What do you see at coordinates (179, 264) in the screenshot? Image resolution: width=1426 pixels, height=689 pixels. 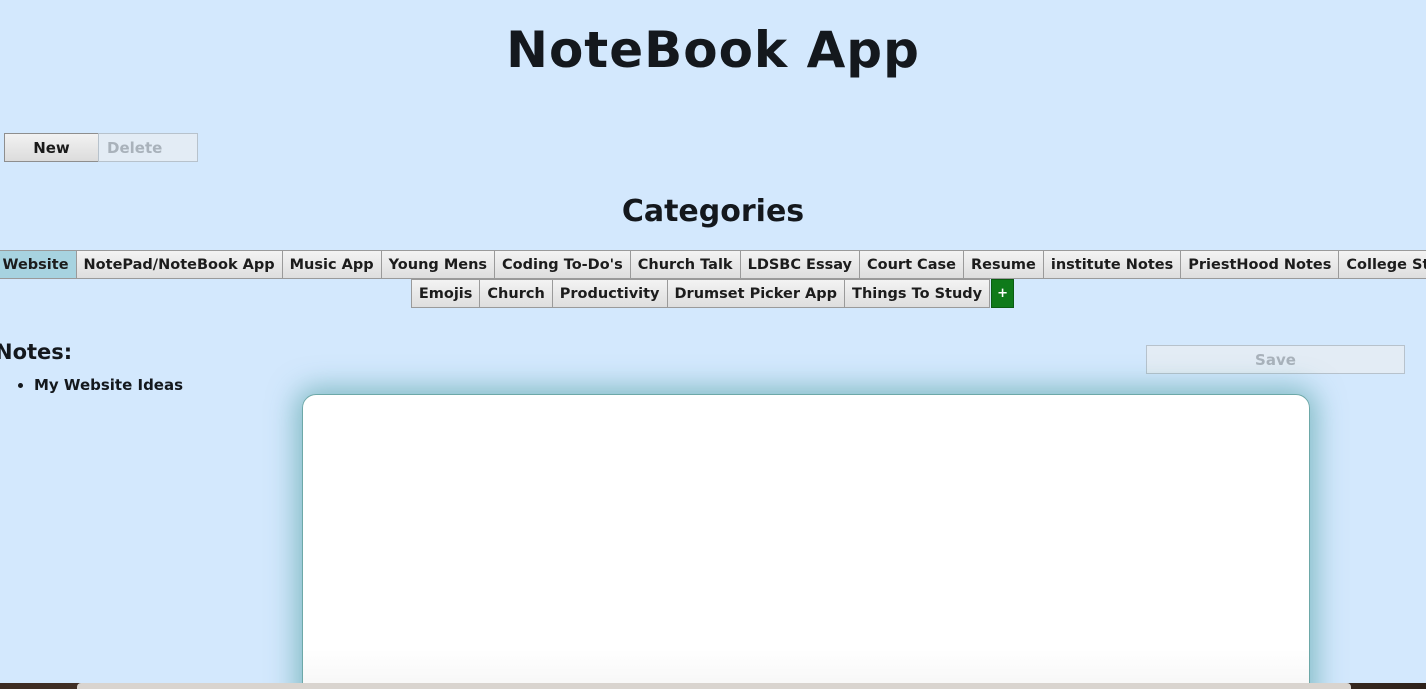 I see `category-tab-notepad-notebook-app: NotePad/NoteBook App` at bounding box center [179, 264].